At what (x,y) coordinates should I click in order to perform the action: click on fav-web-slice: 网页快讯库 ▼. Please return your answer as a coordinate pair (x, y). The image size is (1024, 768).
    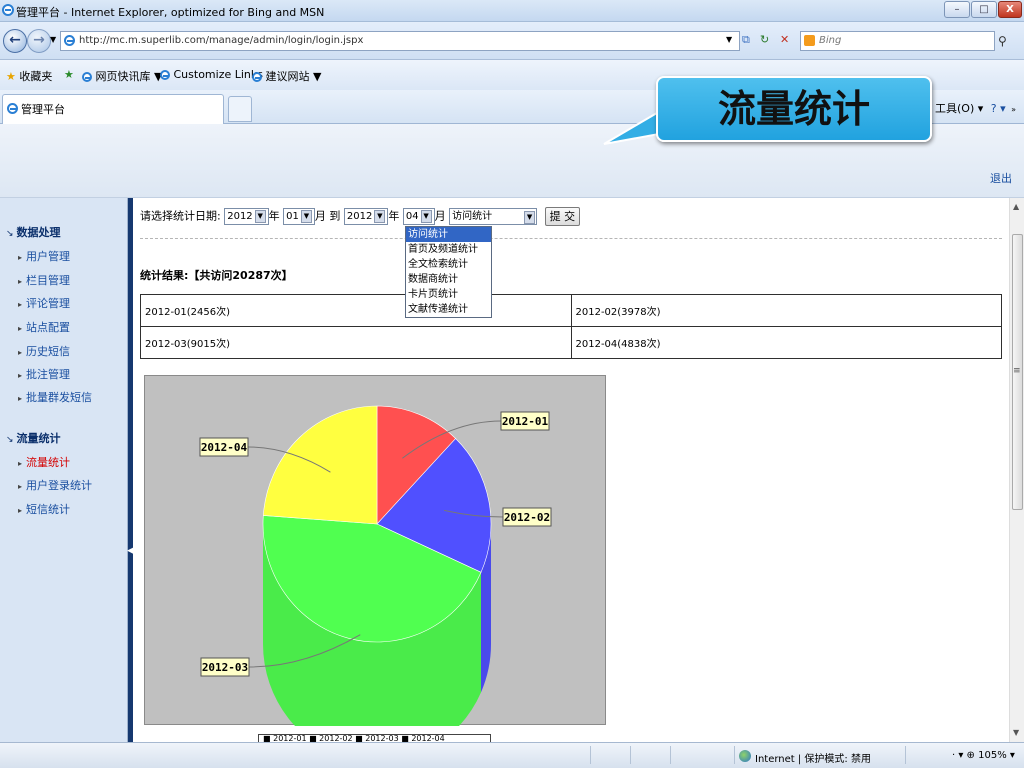
    Looking at the image, I should click on (122, 76).